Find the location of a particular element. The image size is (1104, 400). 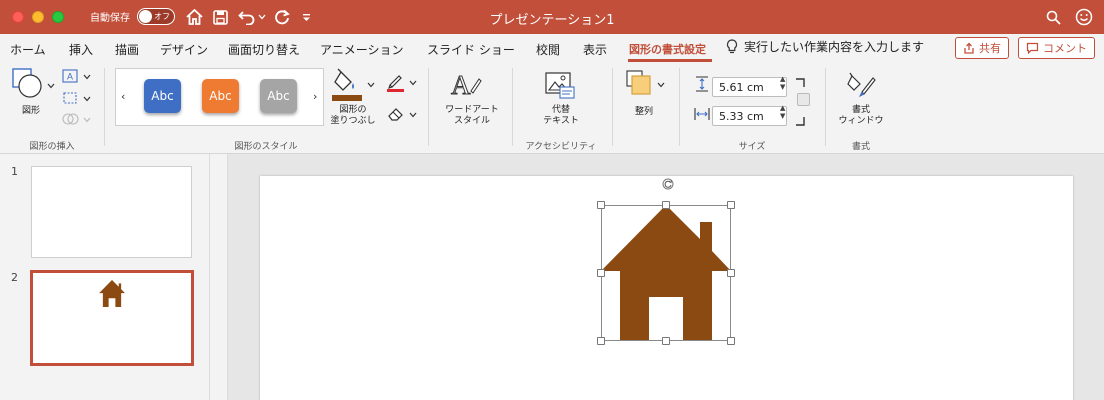

shapes-dropdown-icon is located at coordinates (51, 86).